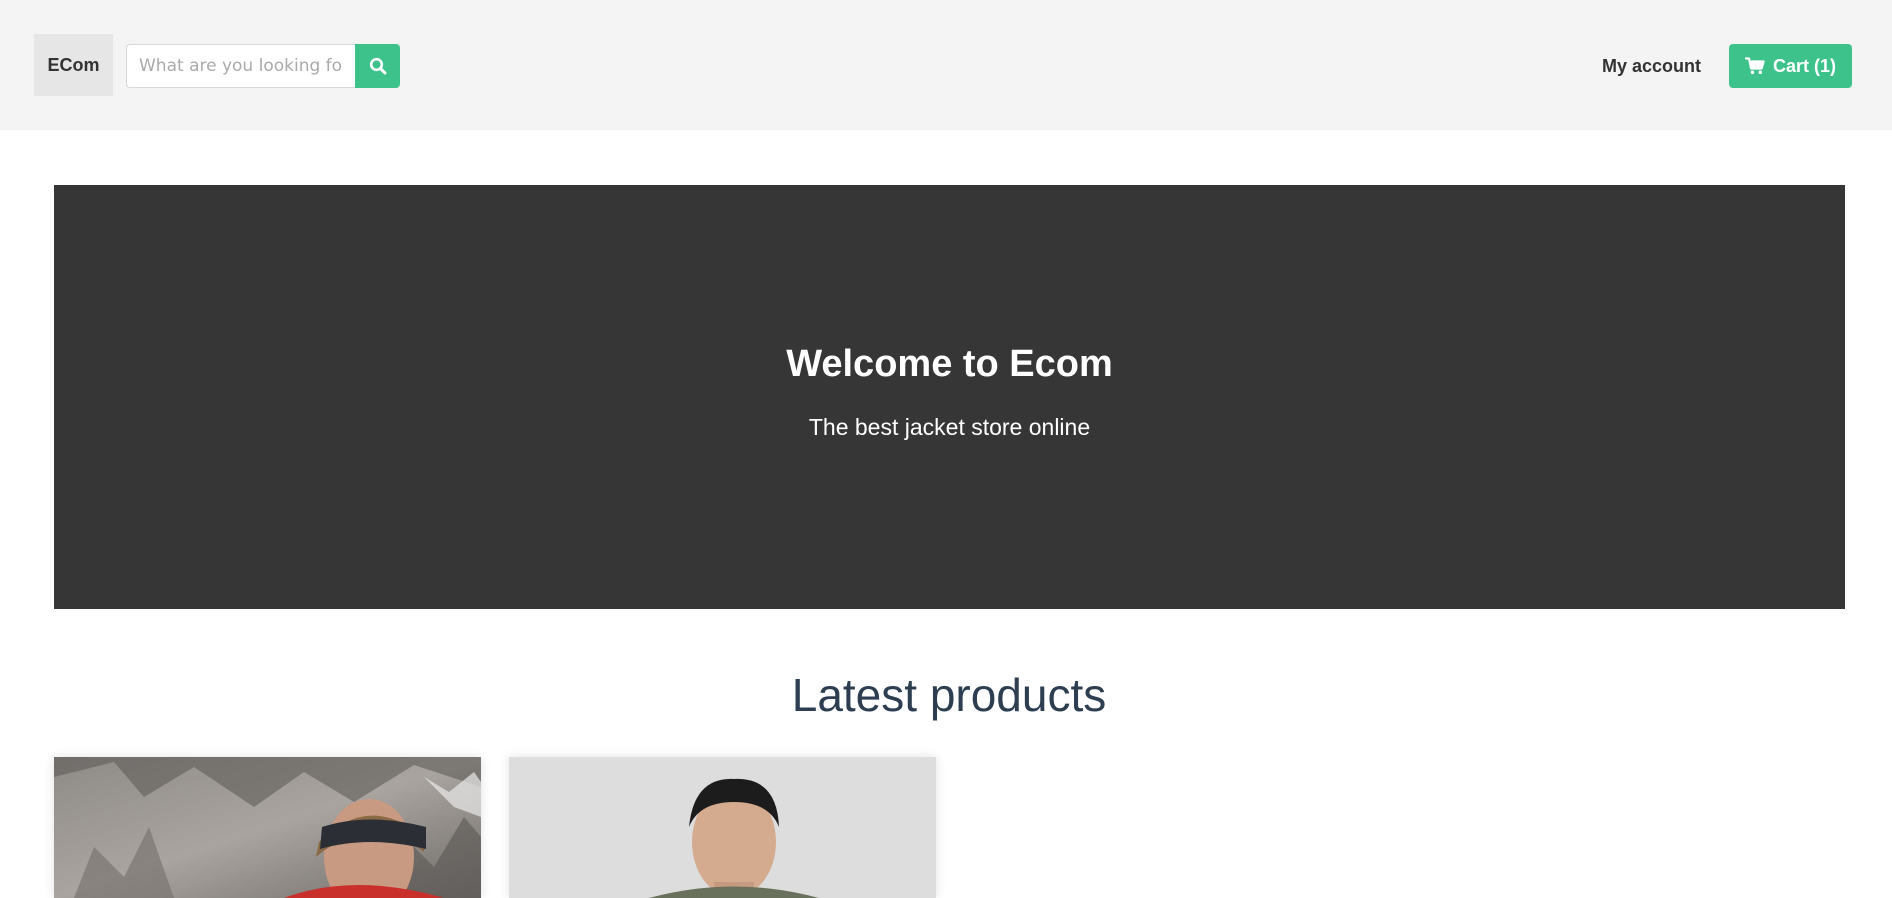 This screenshot has height=898, width=1892. Describe the element at coordinates (73, 65) in the screenshot. I see `brand-logo-link: ECom` at that location.